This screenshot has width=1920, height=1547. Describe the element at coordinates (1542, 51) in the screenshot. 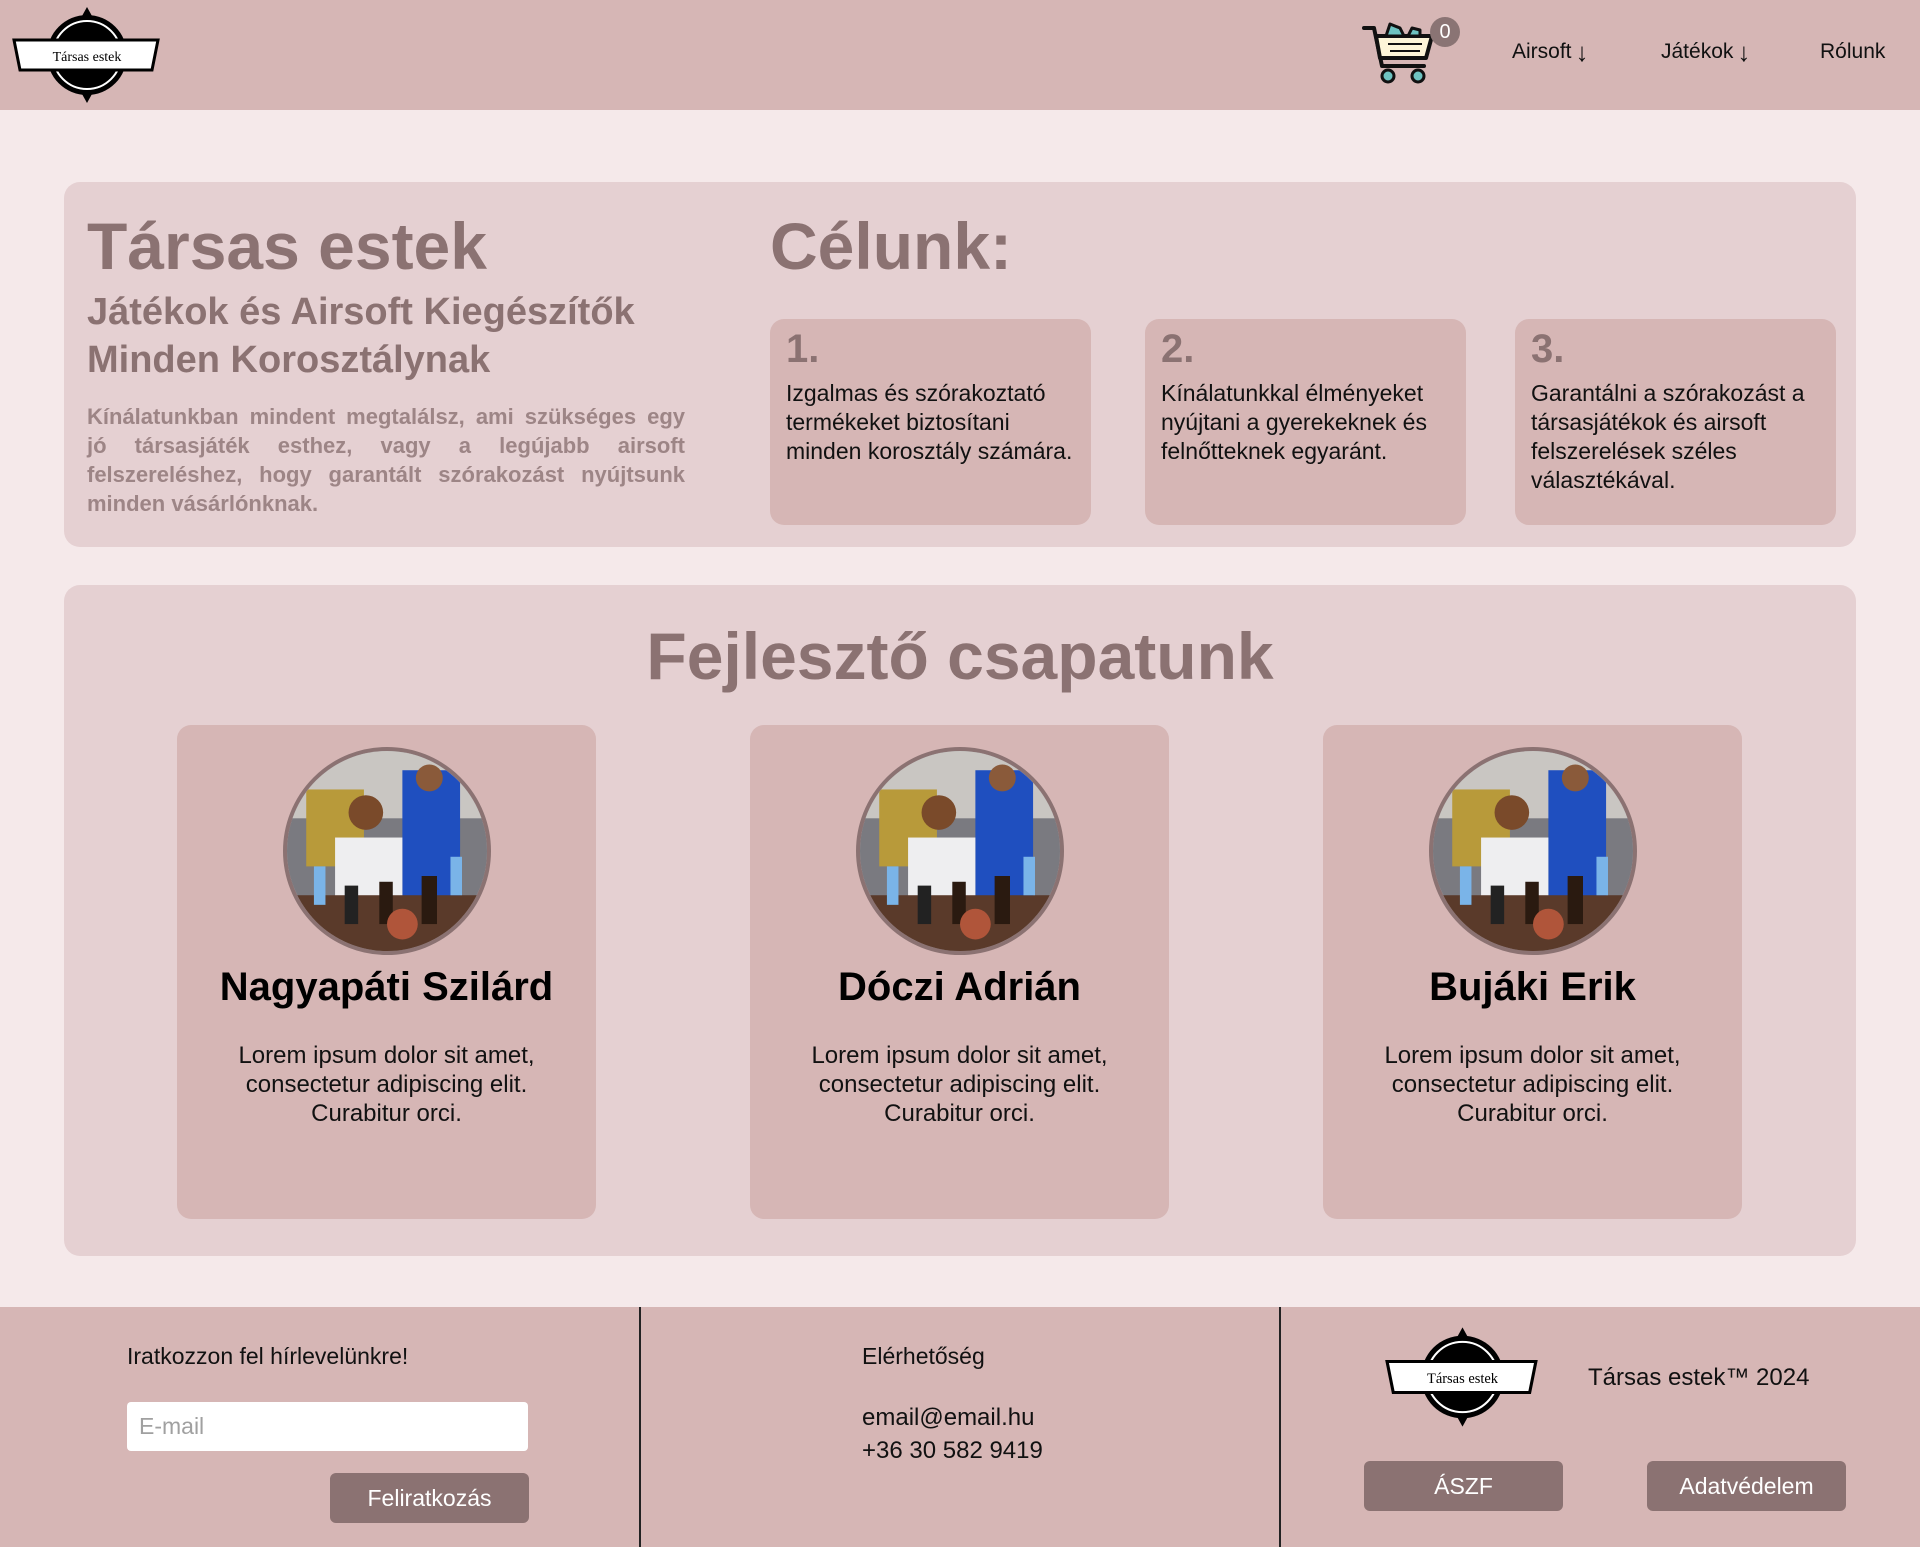

I see `nav-airsoft-label: Airsoft` at that location.